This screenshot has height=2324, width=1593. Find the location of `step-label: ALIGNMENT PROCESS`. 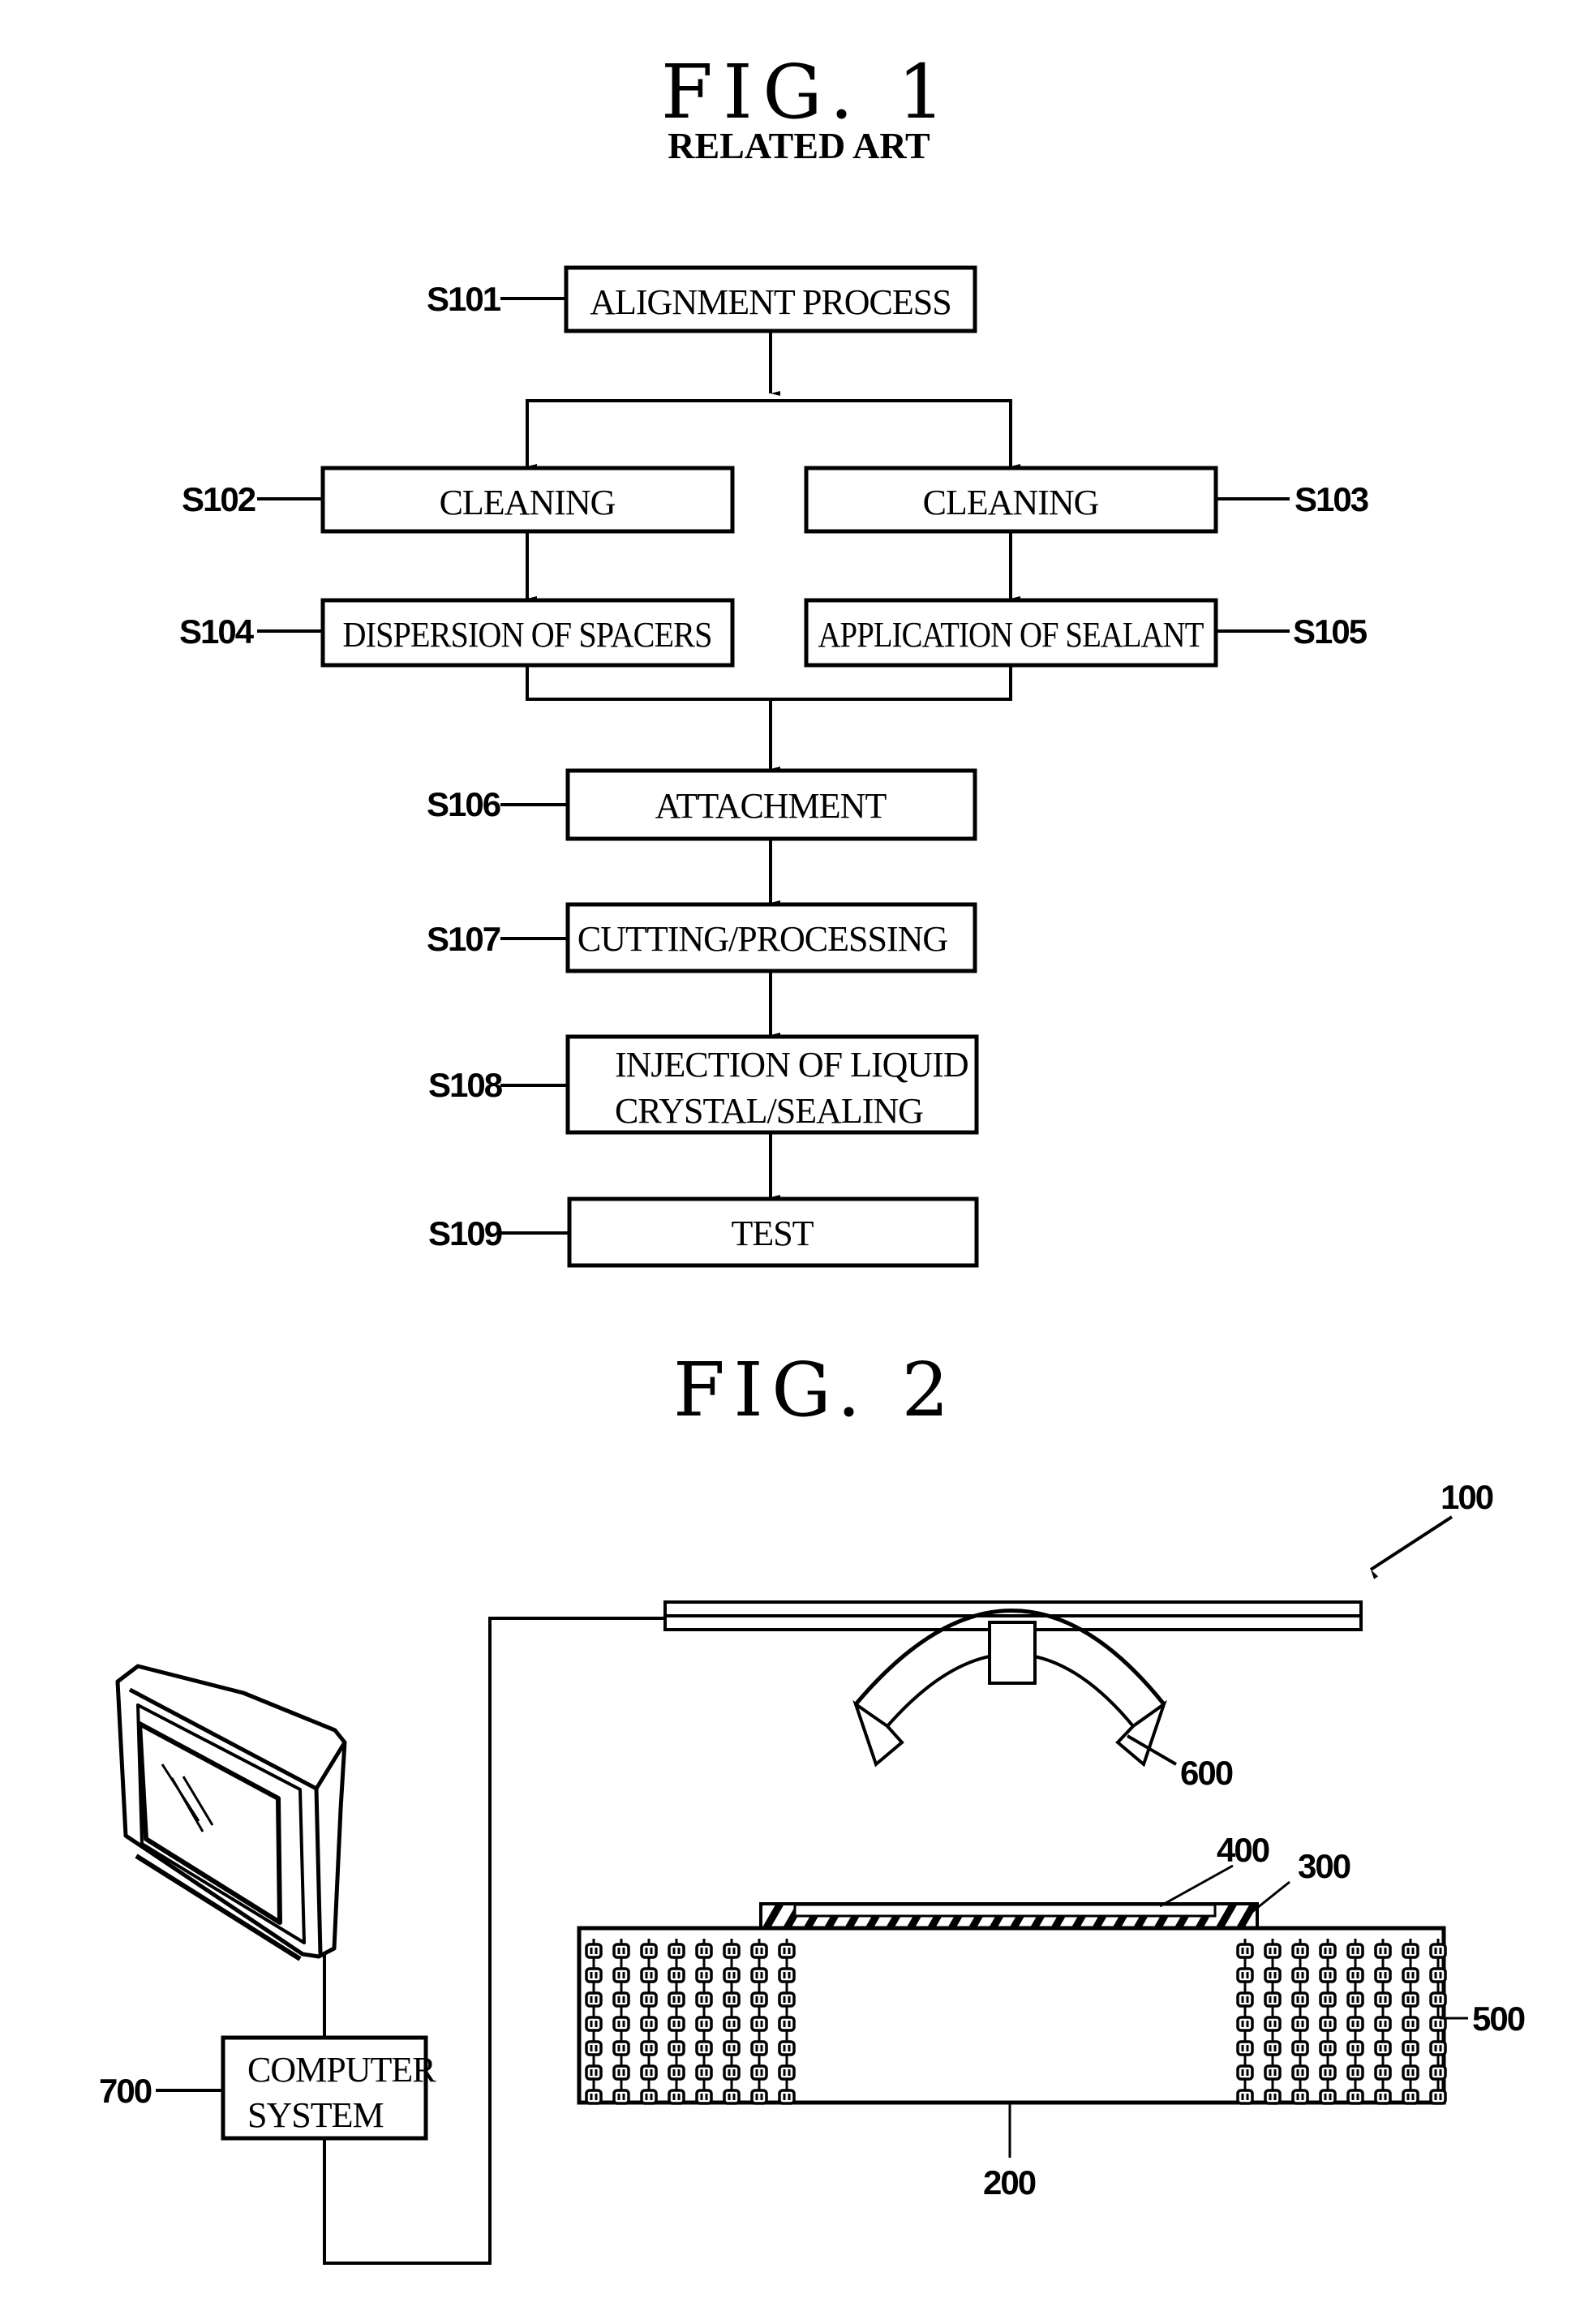

step-label: ALIGNMENT PROCESS is located at coordinates (770, 302).